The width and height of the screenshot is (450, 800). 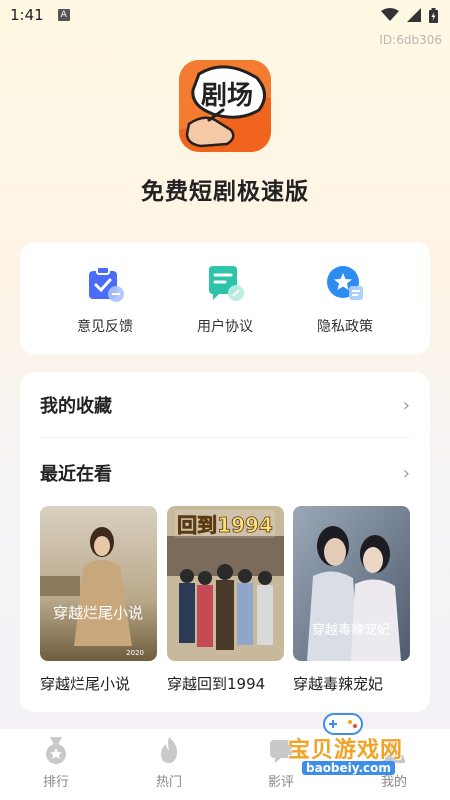 I want to click on status-indicators, so click(x=409, y=15).